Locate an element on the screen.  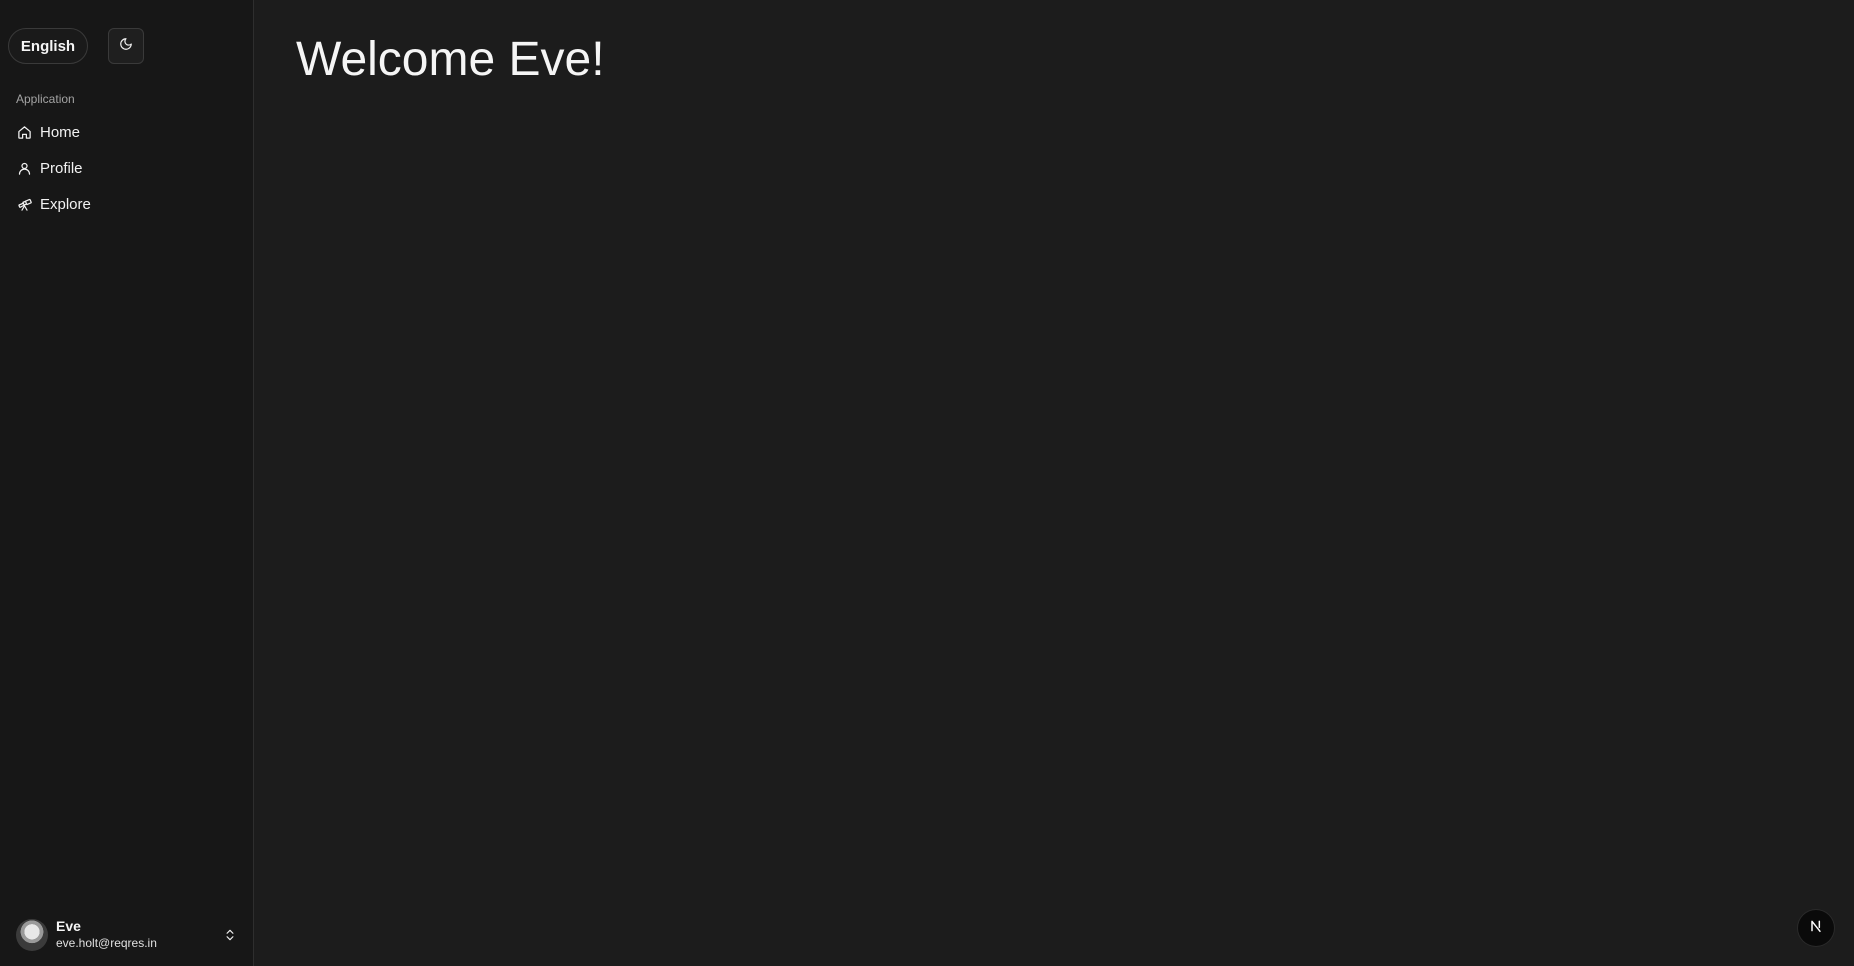
next-dev-badge is located at coordinates (1816, 928).